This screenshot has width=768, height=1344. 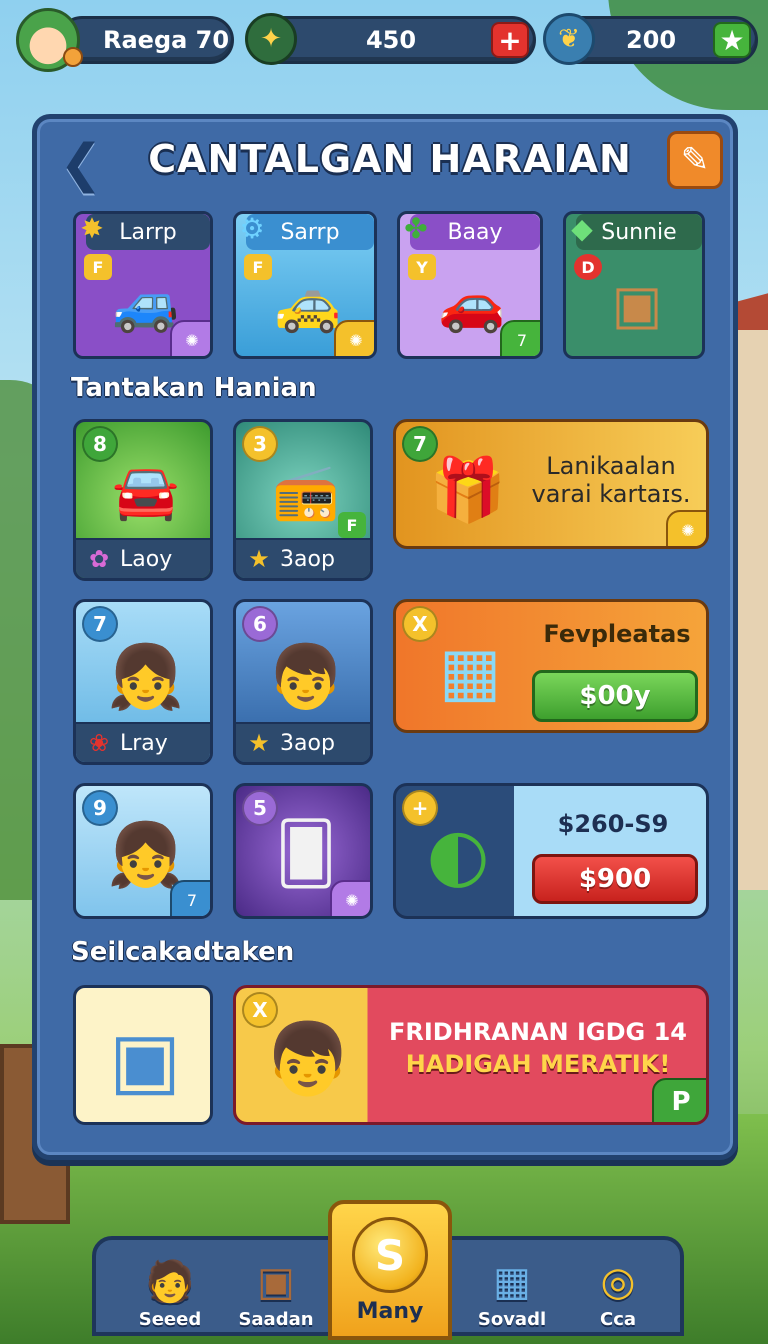 I want to click on bottom-nav: 🧑 Seeed ▣ Saadan S Many ▦ Sovadl ◎ Cca, so click(x=388, y=1270).